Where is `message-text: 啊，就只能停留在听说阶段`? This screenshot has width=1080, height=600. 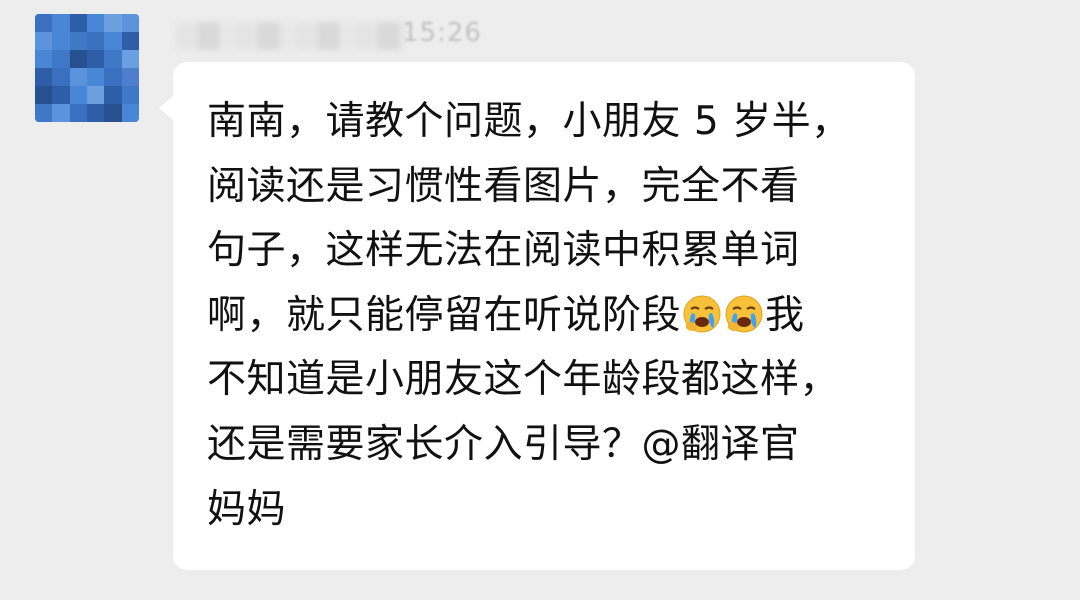
message-text: 啊，就只能停留在听说阶段 is located at coordinates (444, 315).